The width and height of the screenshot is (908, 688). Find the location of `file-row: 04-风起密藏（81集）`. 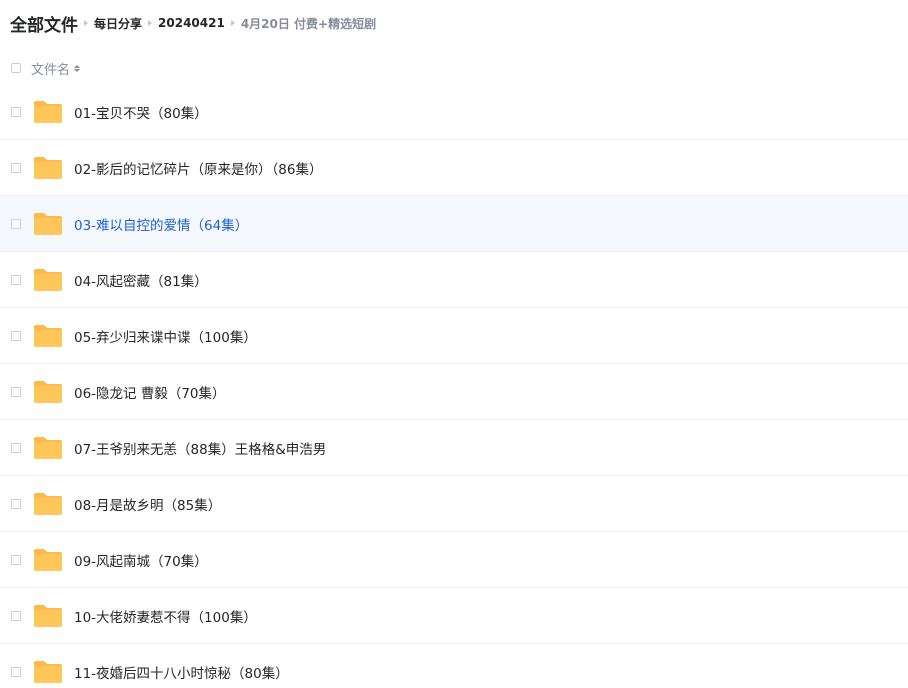

file-row: 04-风起密藏（81集） is located at coordinates (454, 280).